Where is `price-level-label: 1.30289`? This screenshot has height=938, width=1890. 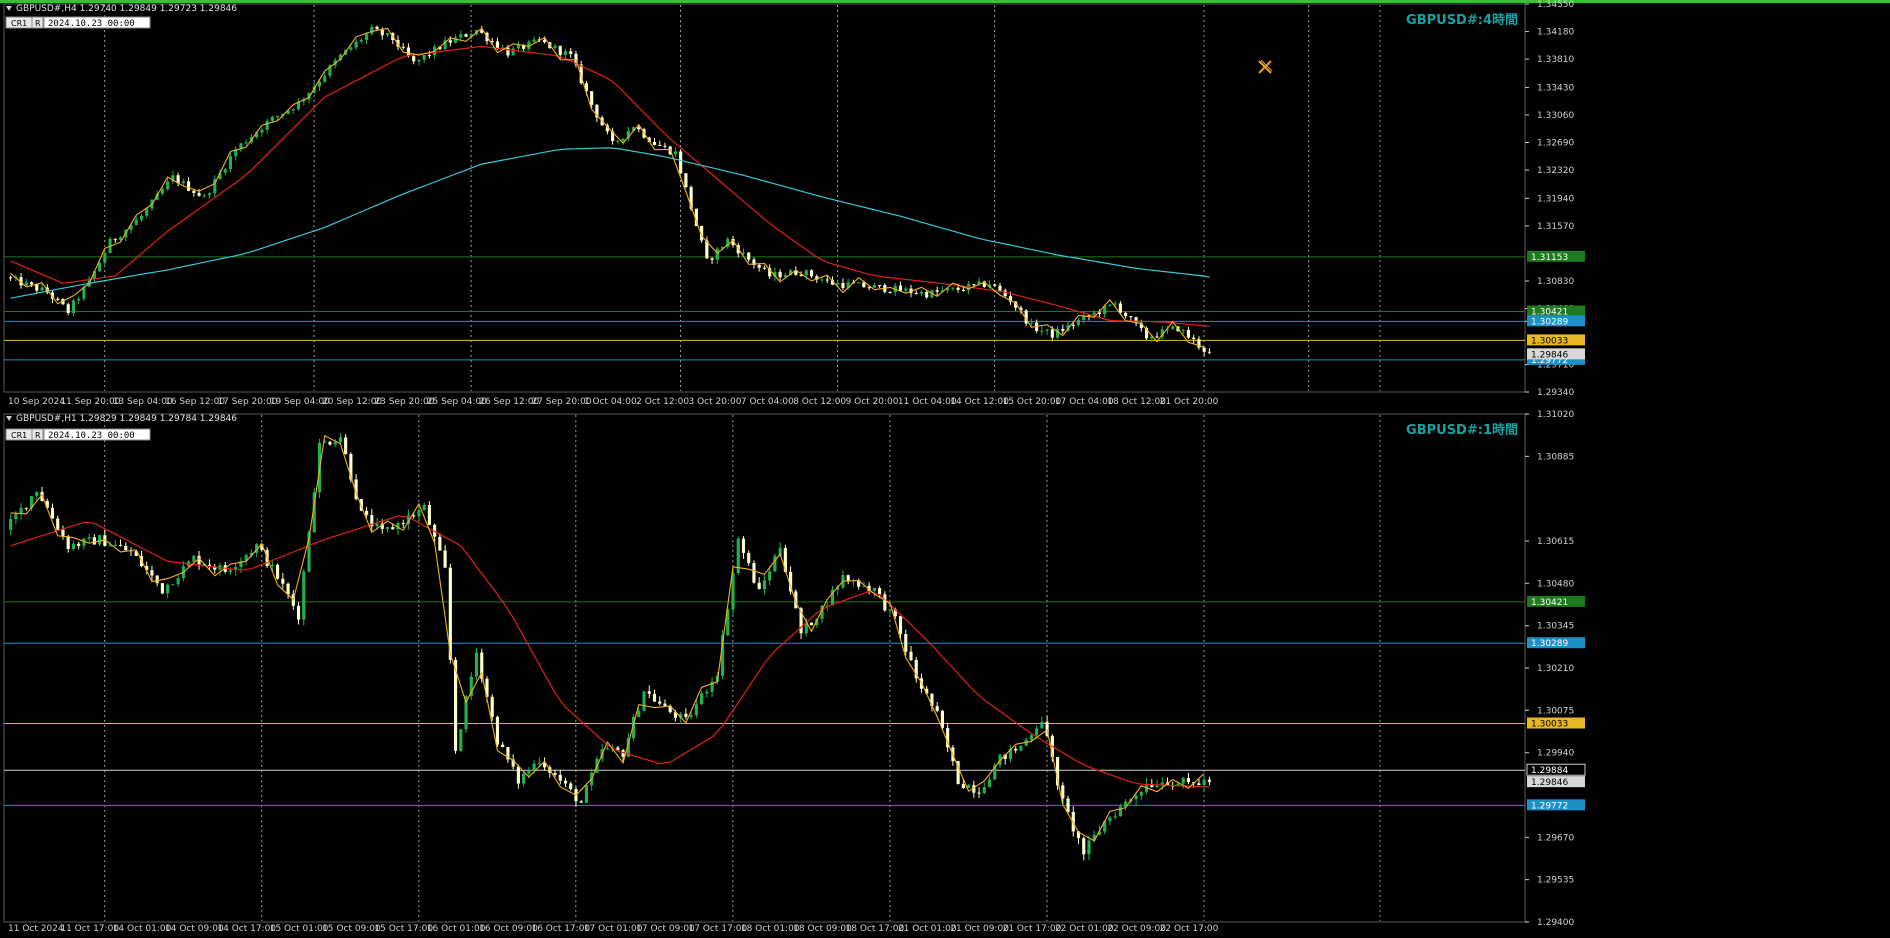
price-level-label: 1.30289 is located at coordinates (1549, 322).